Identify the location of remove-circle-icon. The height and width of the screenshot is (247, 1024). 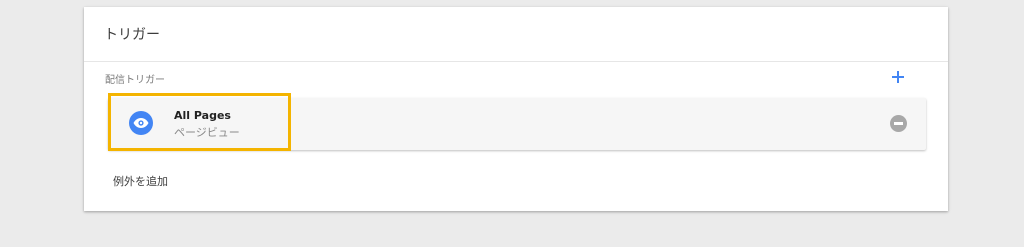
(898, 123).